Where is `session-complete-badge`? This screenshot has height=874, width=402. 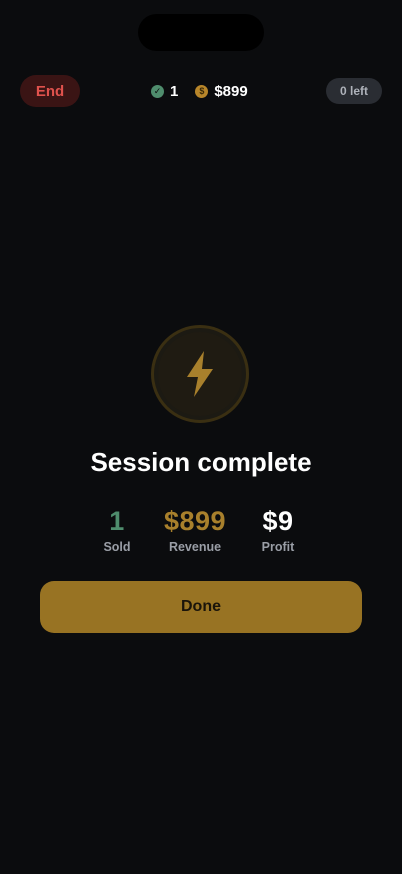
session-complete-badge is located at coordinates (200, 374).